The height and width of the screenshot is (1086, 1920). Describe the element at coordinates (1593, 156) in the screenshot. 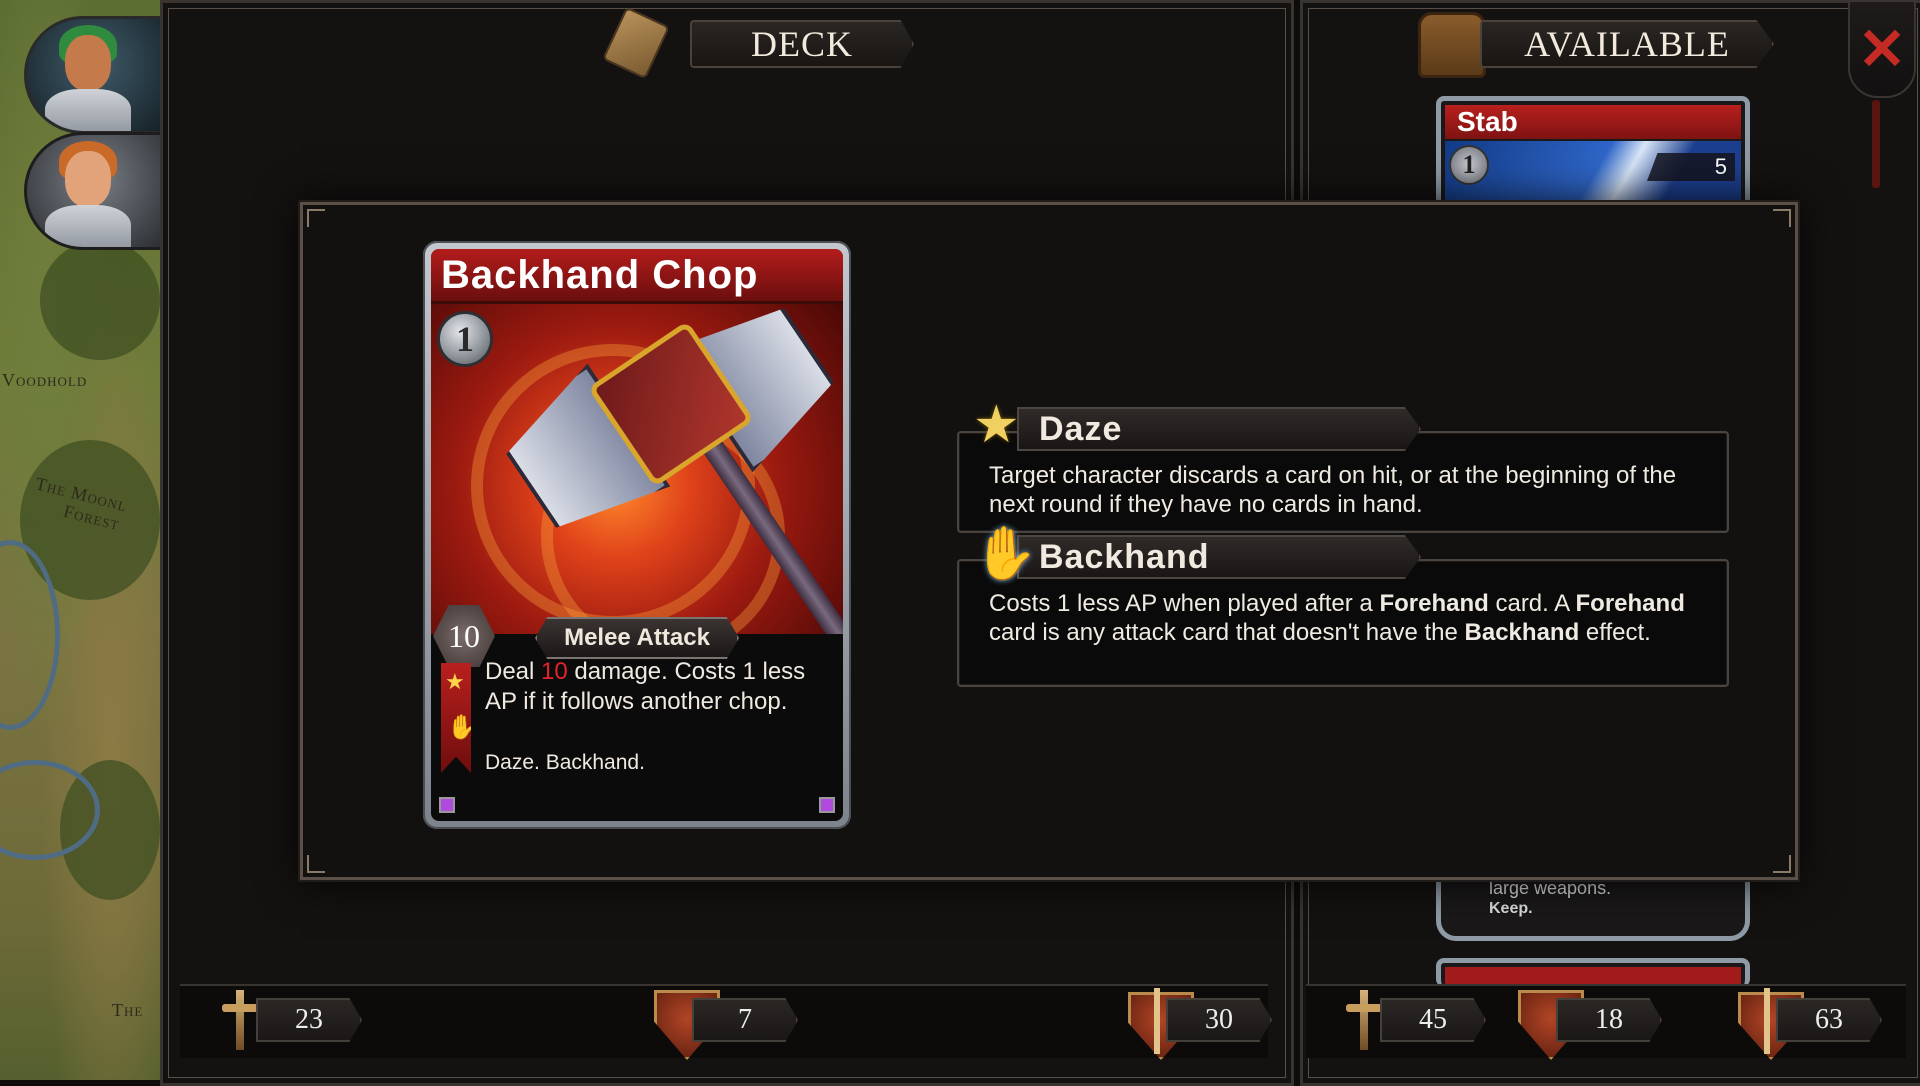

I see `available-card-stab: Stab 1 5` at that location.